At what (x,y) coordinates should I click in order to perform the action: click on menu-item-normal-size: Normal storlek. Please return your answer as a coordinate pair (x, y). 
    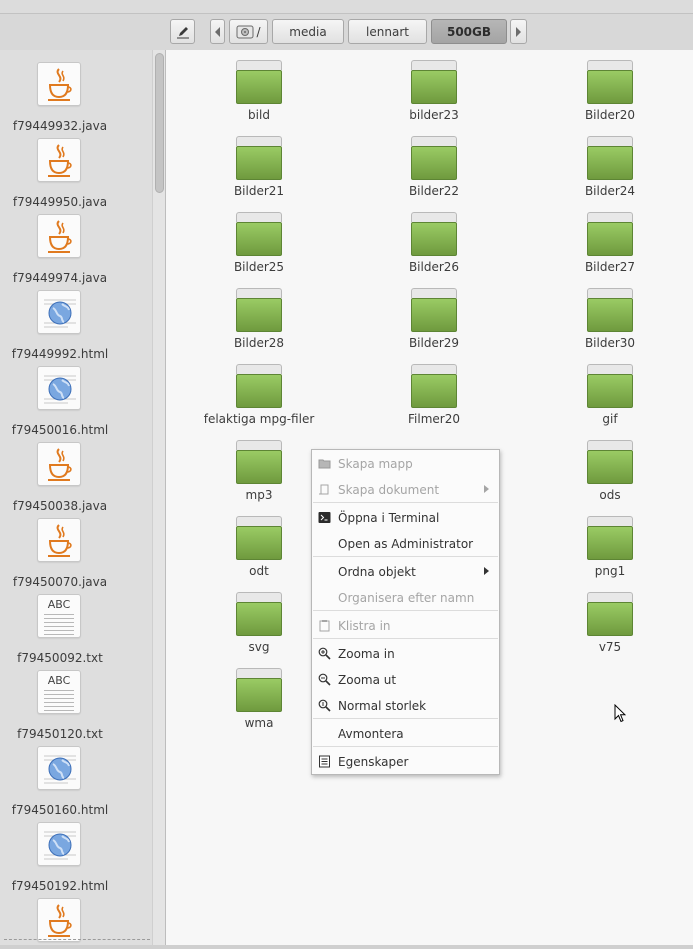
    Looking at the image, I should click on (405, 706).